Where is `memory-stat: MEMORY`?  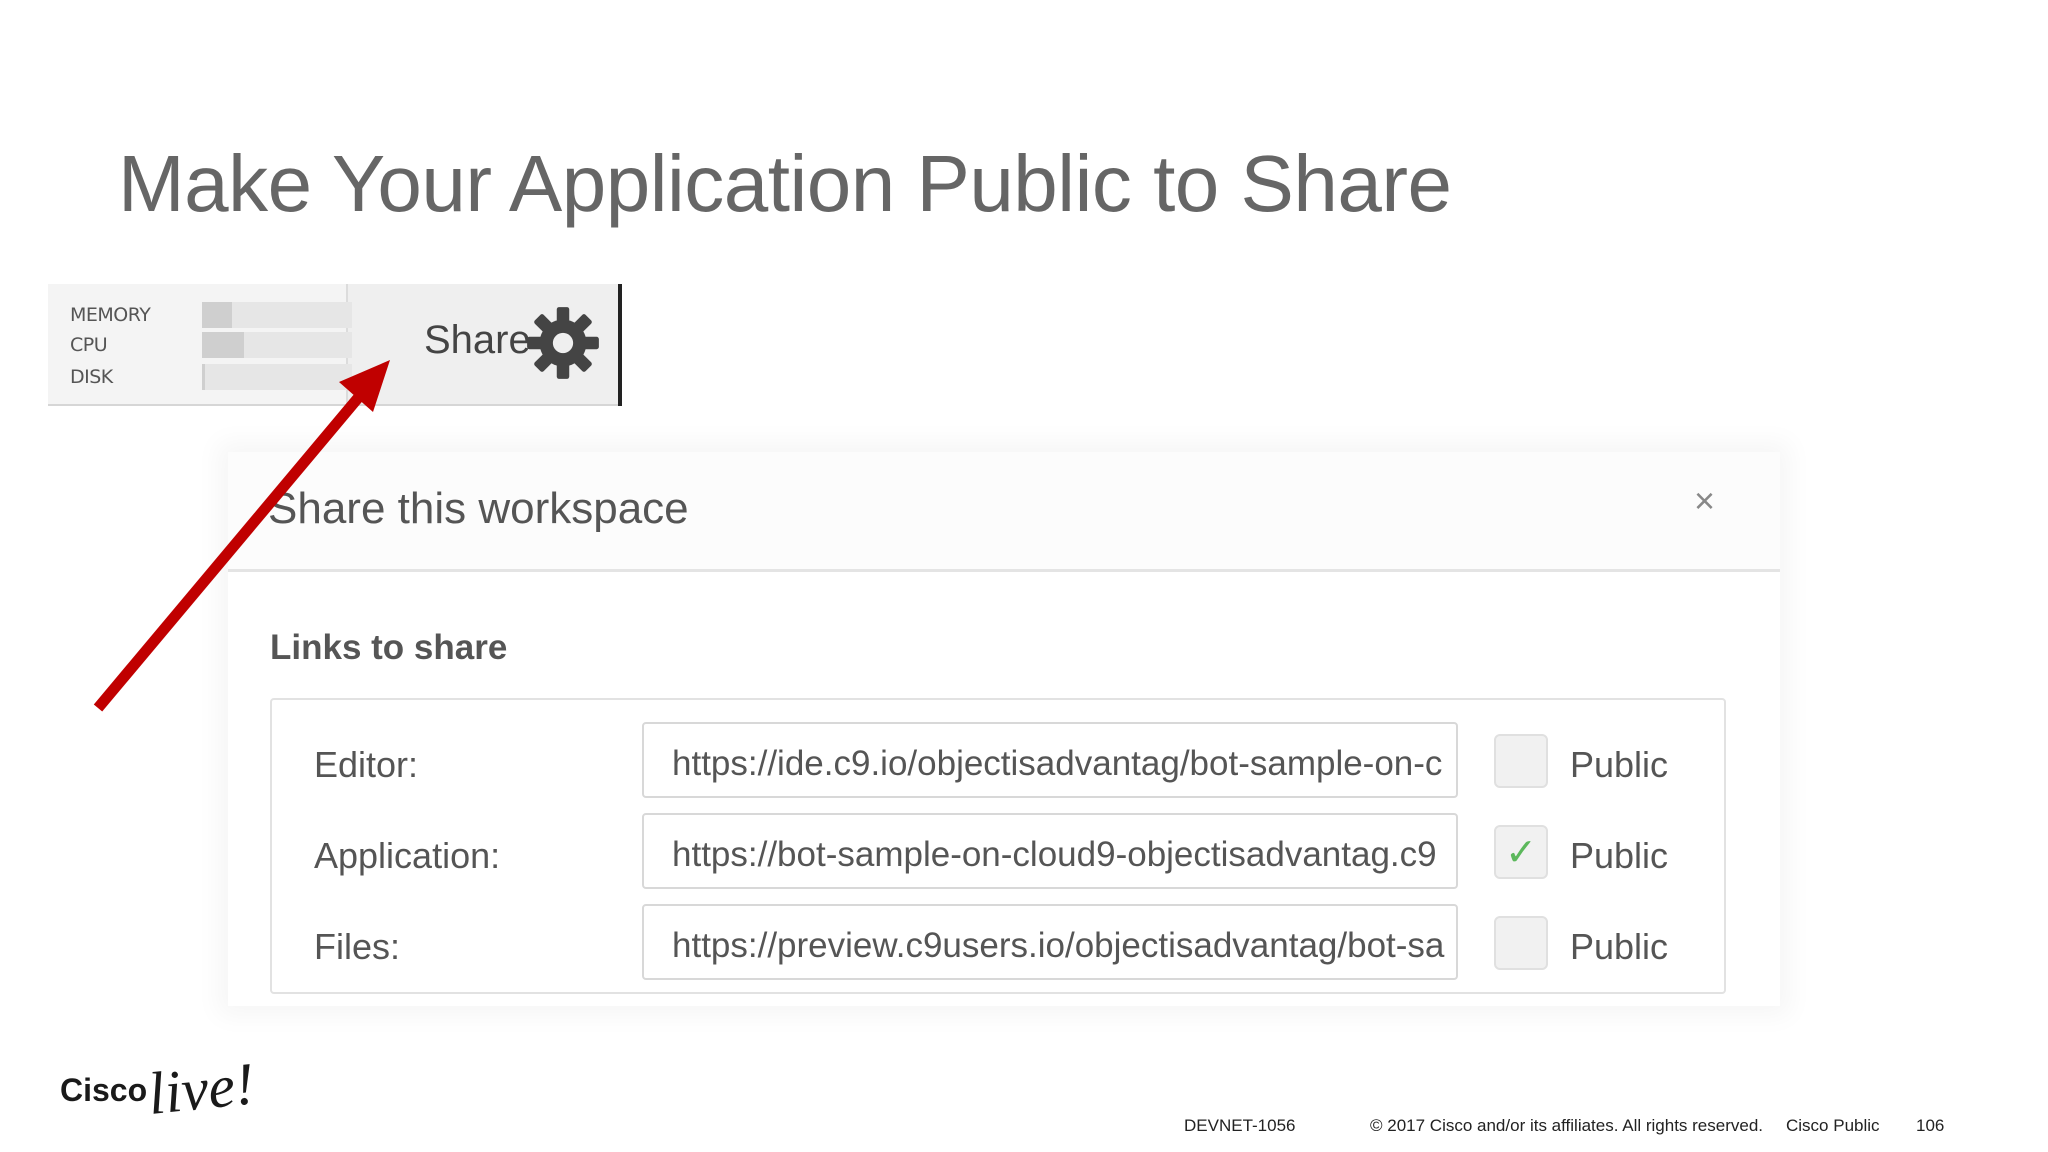
memory-stat: MEMORY is located at coordinates (211, 316).